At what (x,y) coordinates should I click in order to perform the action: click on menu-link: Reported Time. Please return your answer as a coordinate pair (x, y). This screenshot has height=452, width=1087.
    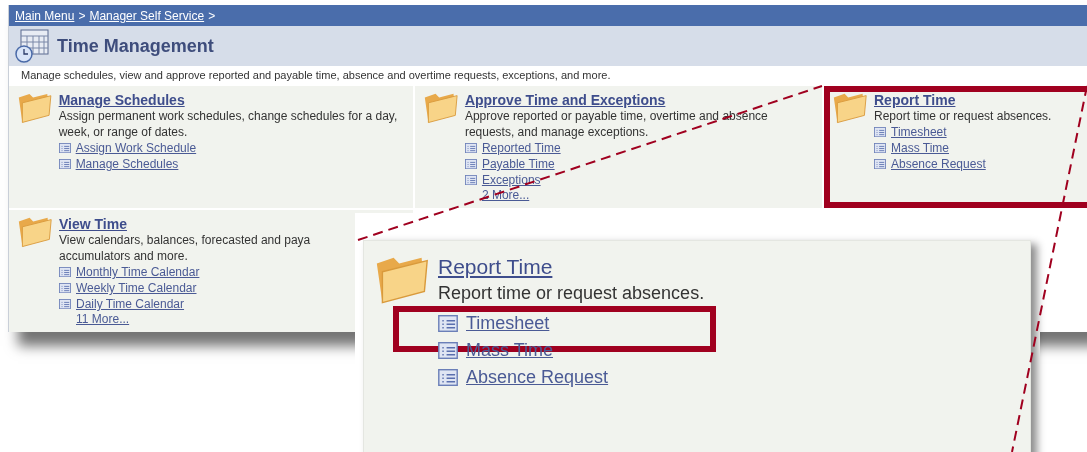
    Looking at the image, I should click on (521, 148).